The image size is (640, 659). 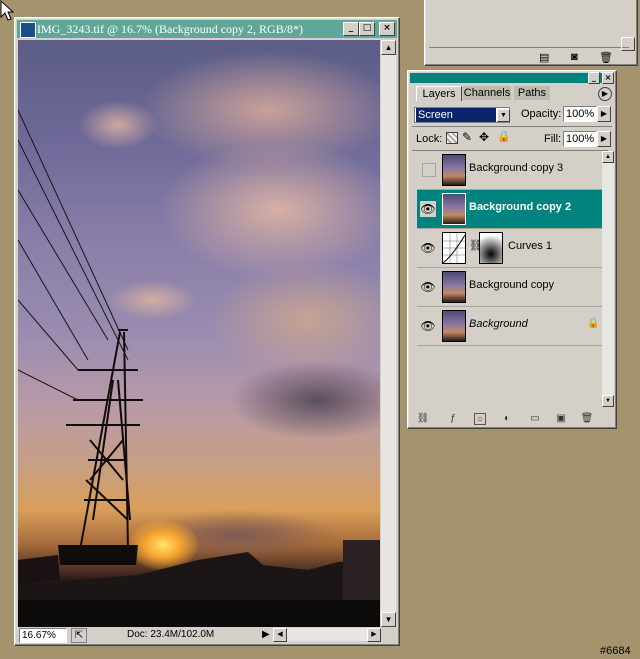 I want to click on lock-label: Lock:, so click(x=429, y=139).